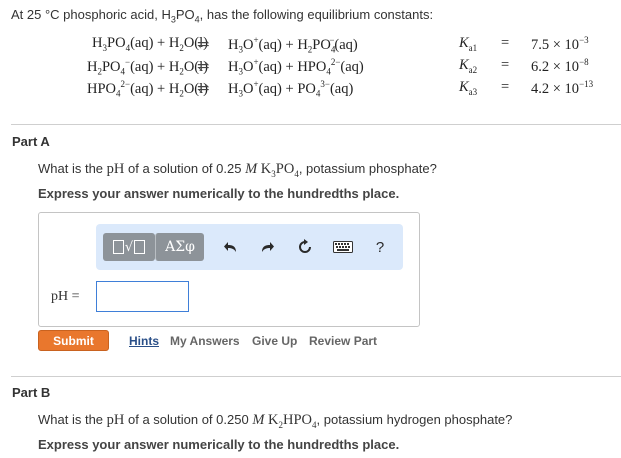  Describe the element at coordinates (380, 247) in the screenshot. I see `help-icon: ?` at that location.